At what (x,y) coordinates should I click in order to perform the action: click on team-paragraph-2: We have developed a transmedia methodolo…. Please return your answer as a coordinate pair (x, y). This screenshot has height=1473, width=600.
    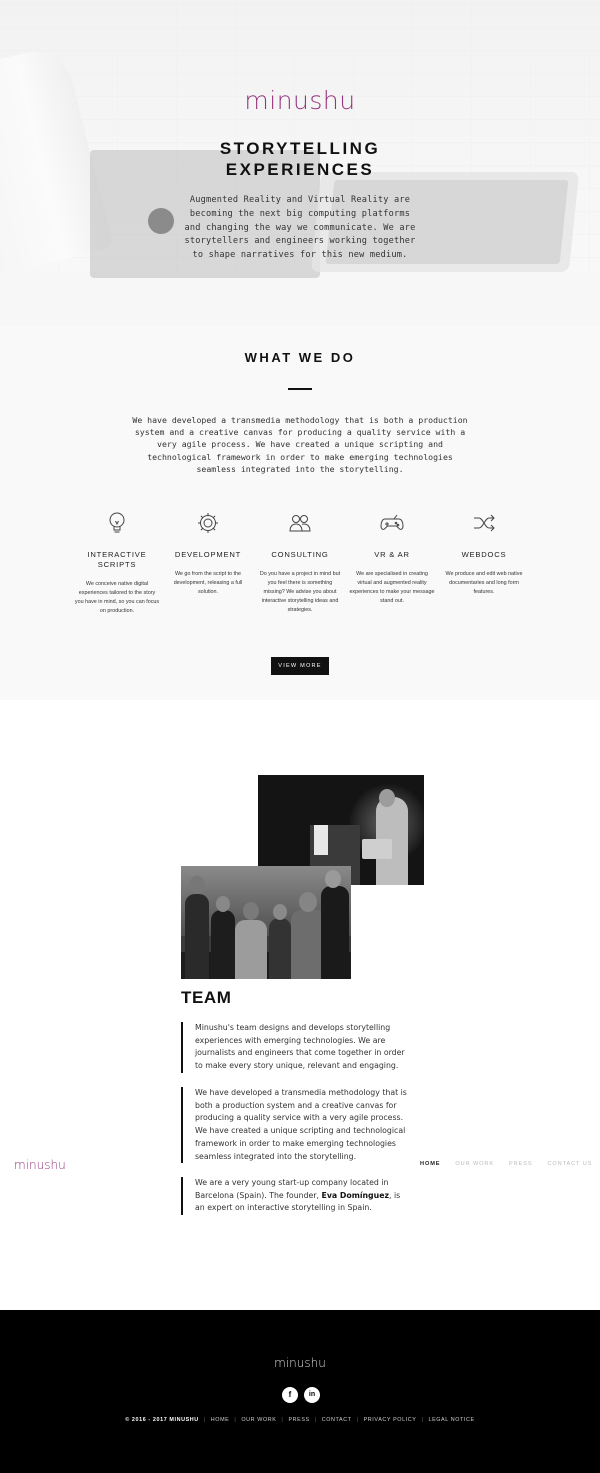
    Looking at the image, I should click on (294, 1125).